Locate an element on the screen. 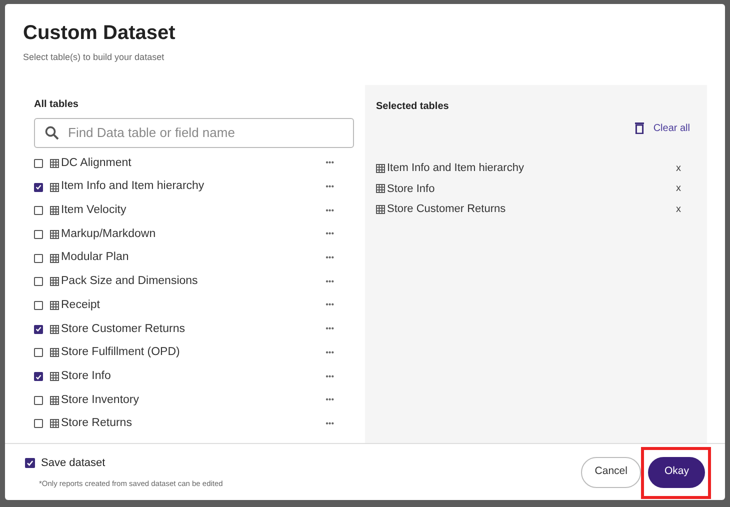 The width and height of the screenshot is (730, 507). section-heading: All tables is located at coordinates (57, 105).